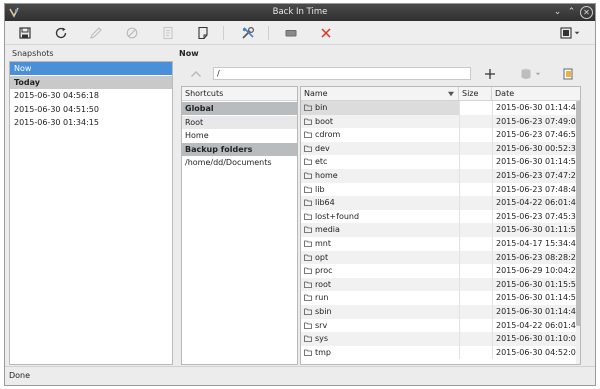  Describe the element at coordinates (25, 33) in the screenshot. I see `take-snapshot-icon` at that location.